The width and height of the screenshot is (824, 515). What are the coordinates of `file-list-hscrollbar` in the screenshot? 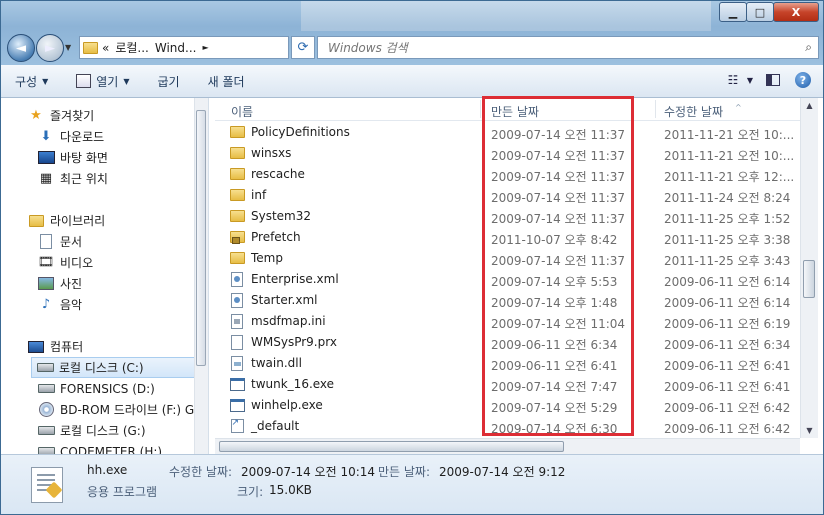 It's located at (507, 446).